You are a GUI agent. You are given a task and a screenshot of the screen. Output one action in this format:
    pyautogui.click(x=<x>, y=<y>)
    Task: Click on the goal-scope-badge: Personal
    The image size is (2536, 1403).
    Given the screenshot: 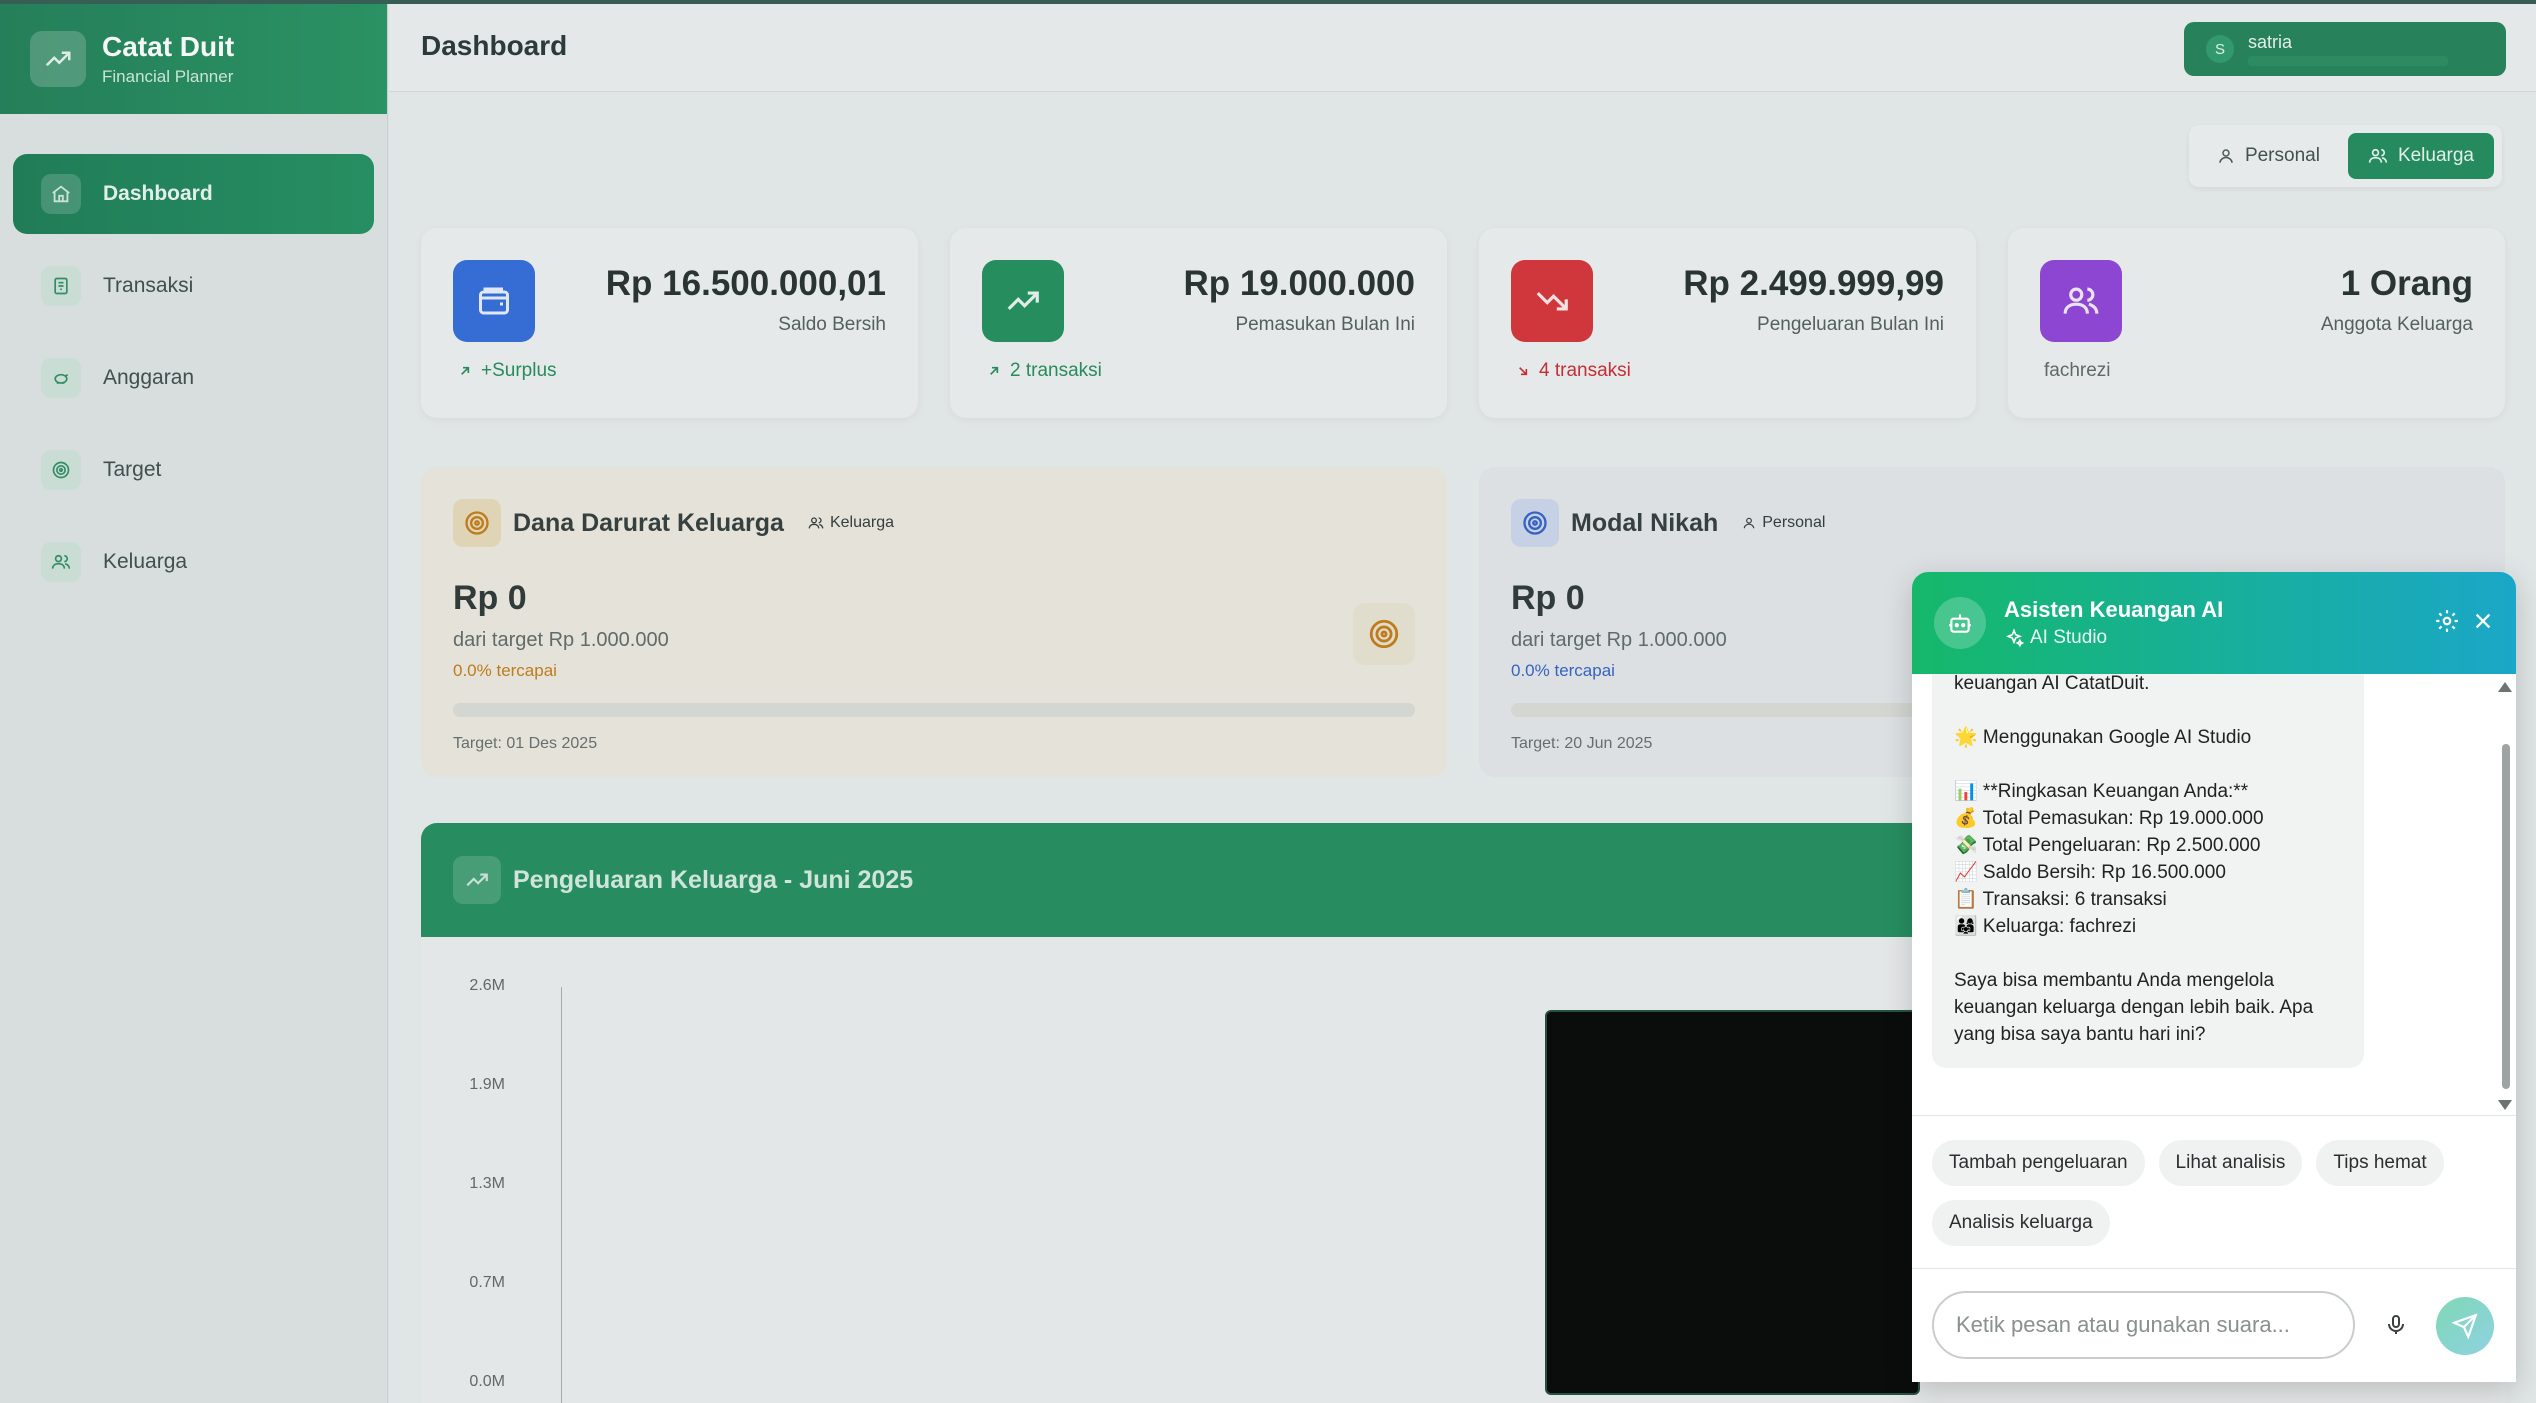 What is the action you would take?
    pyautogui.click(x=1783, y=523)
    